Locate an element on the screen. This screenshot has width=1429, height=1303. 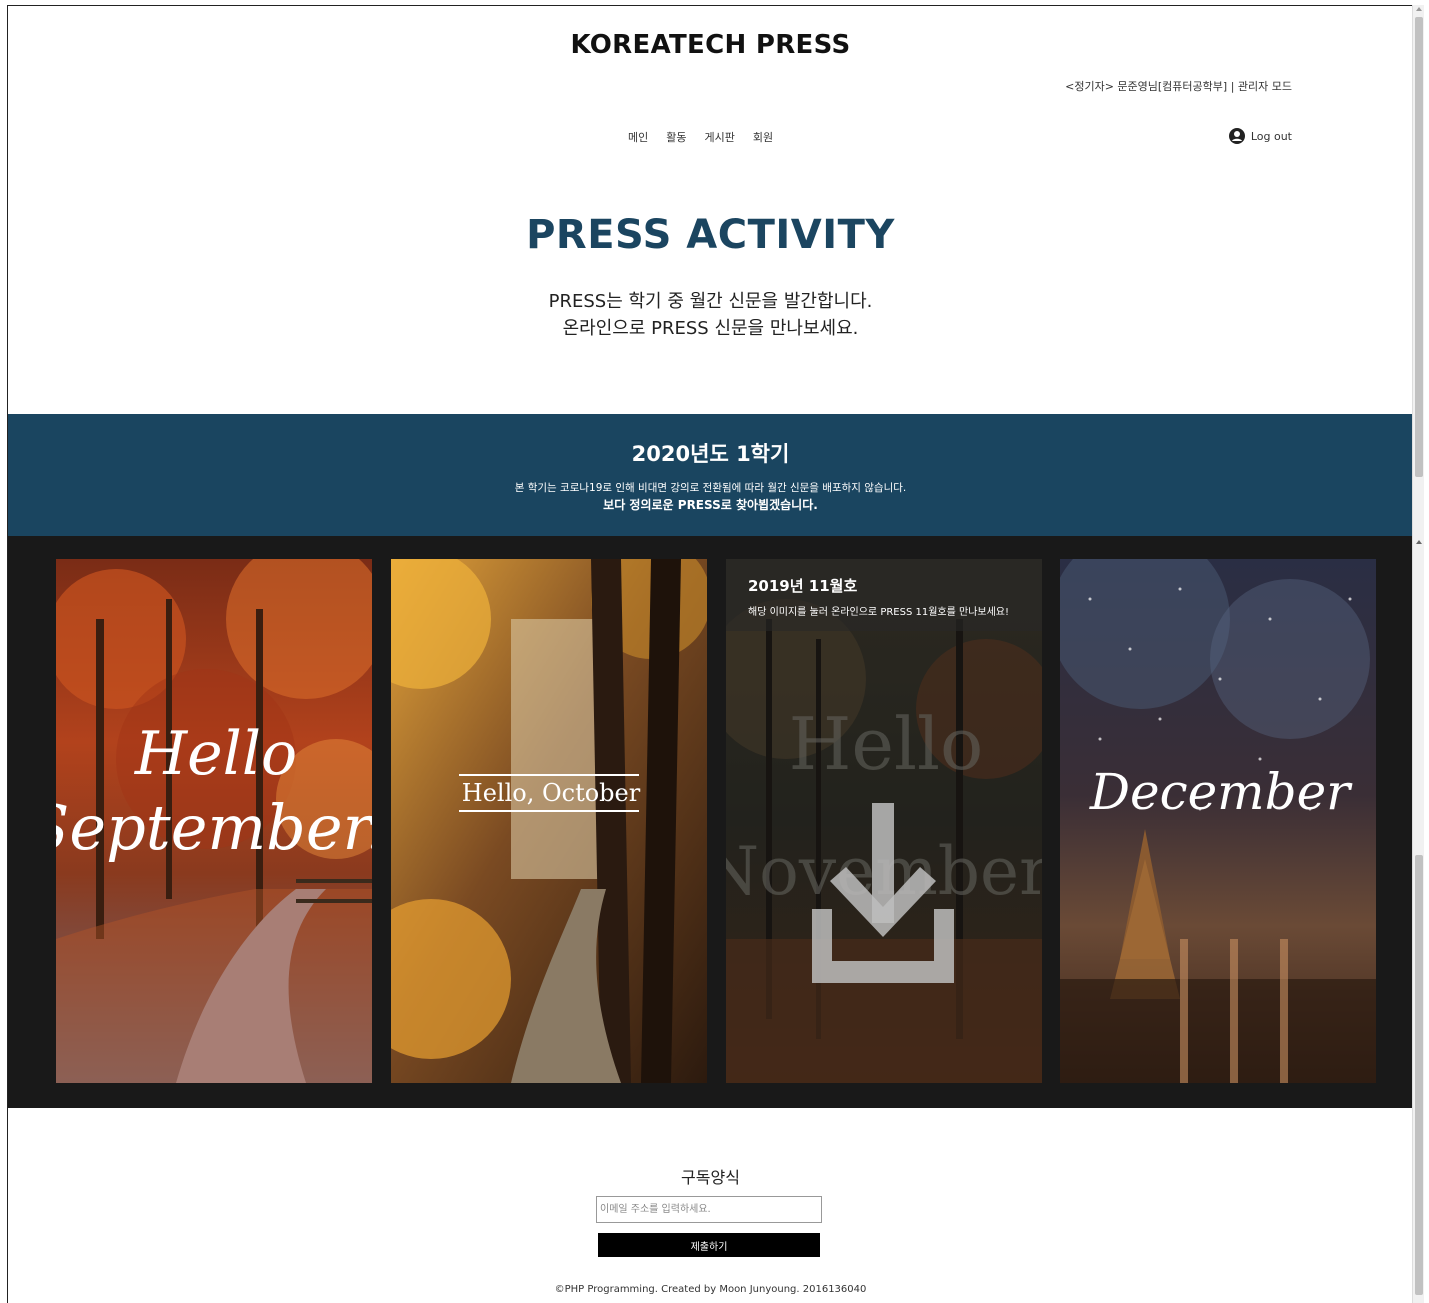
scroll-thumb is located at coordinates (1419, 247).